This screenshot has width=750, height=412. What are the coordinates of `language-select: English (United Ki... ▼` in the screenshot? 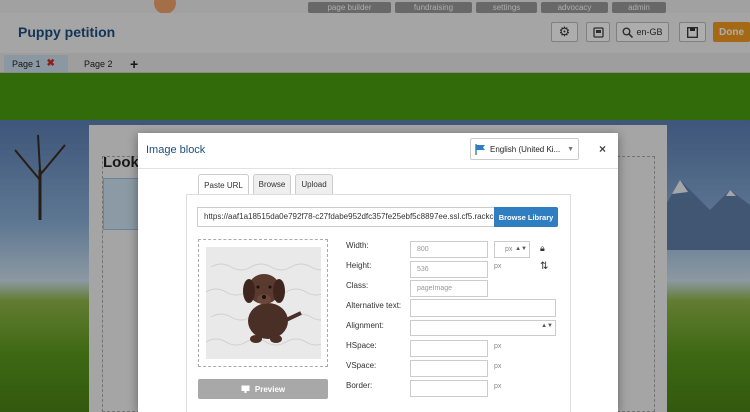 It's located at (524, 149).